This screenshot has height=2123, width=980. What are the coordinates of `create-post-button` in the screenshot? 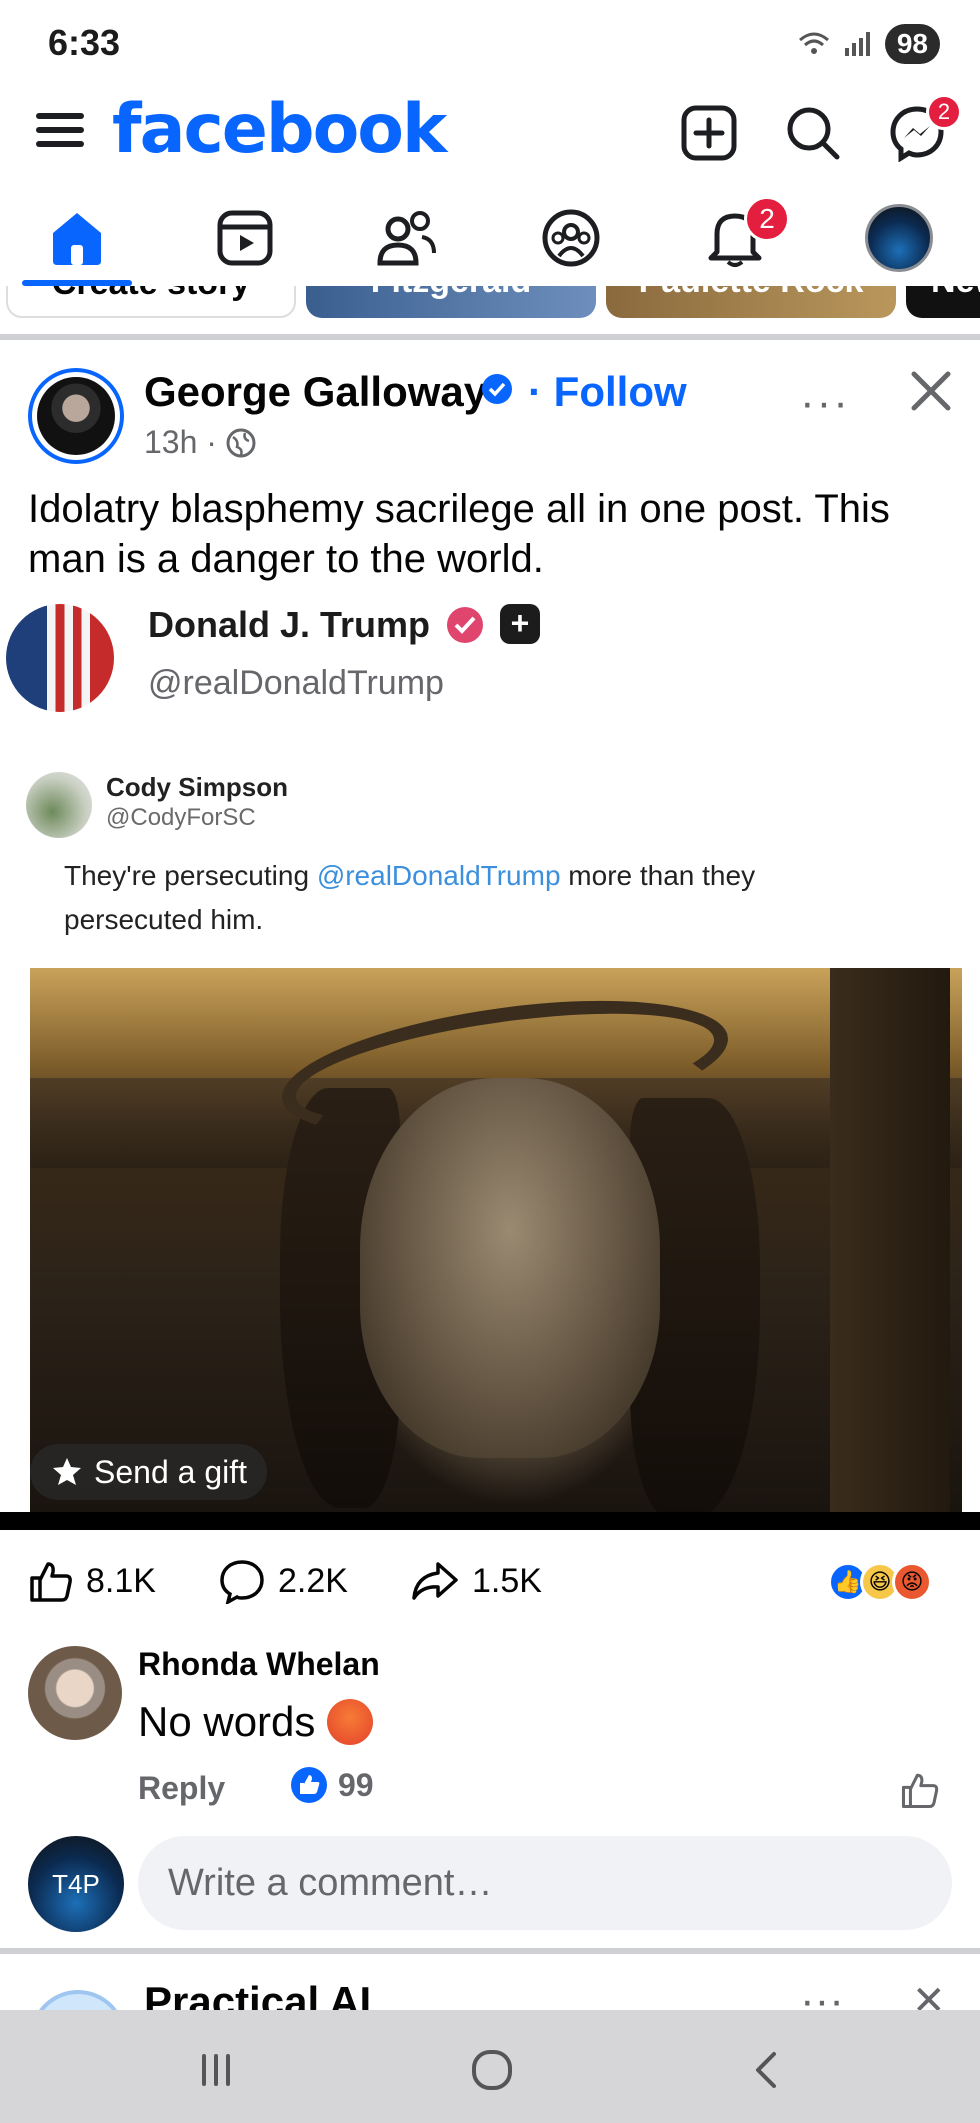 It's located at (709, 133).